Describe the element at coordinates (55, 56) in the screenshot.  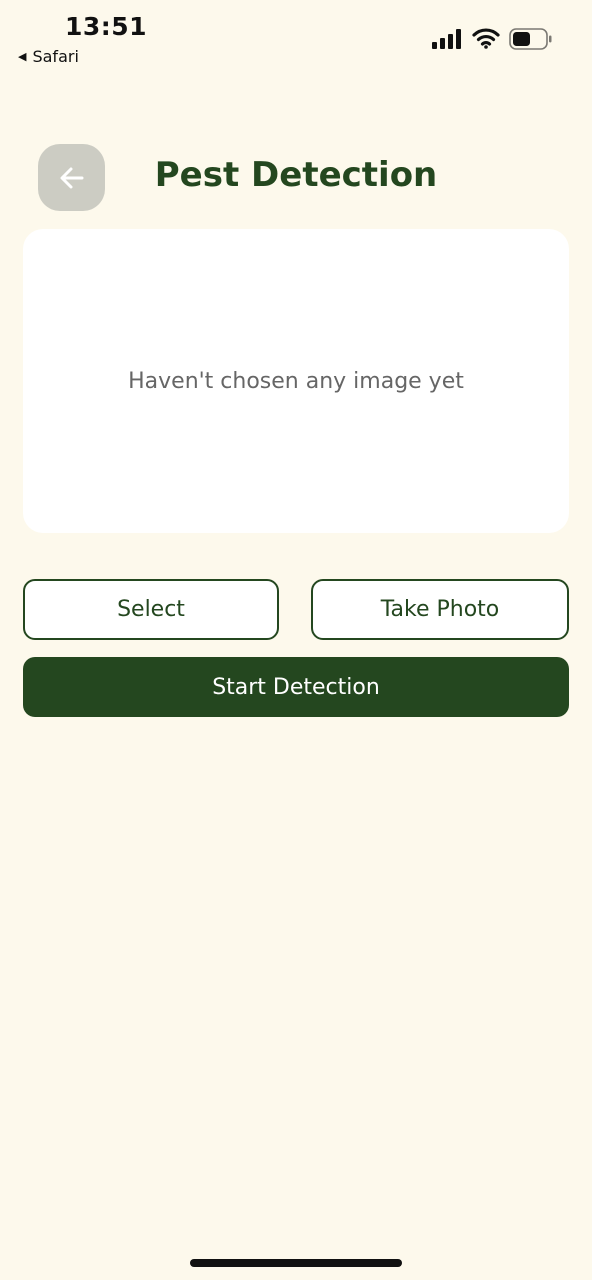
I see `back-app-label: Safari` at that location.